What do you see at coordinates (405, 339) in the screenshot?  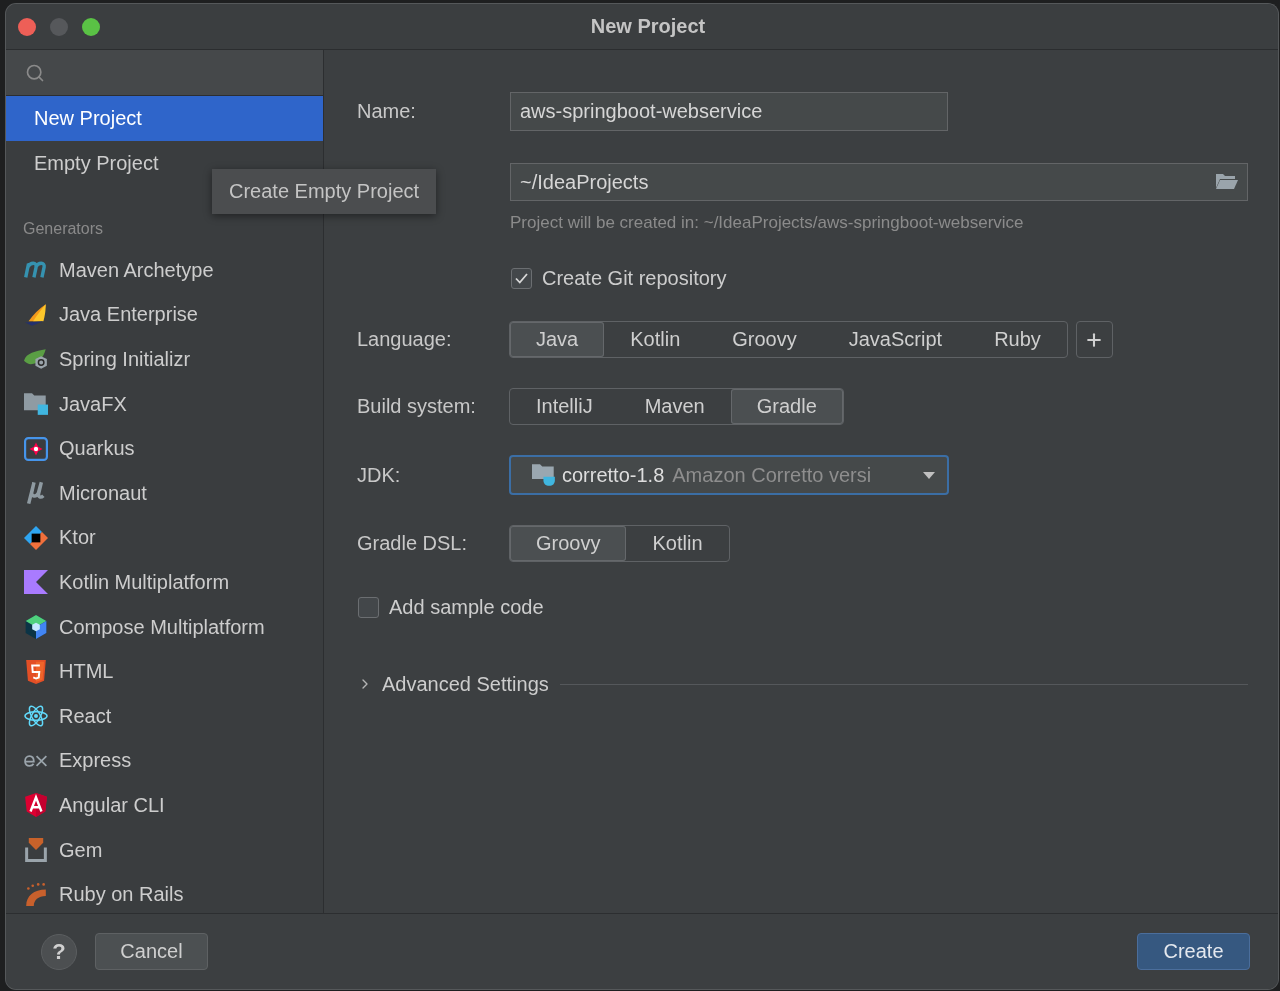 I see `field-label: Language:` at bounding box center [405, 339].